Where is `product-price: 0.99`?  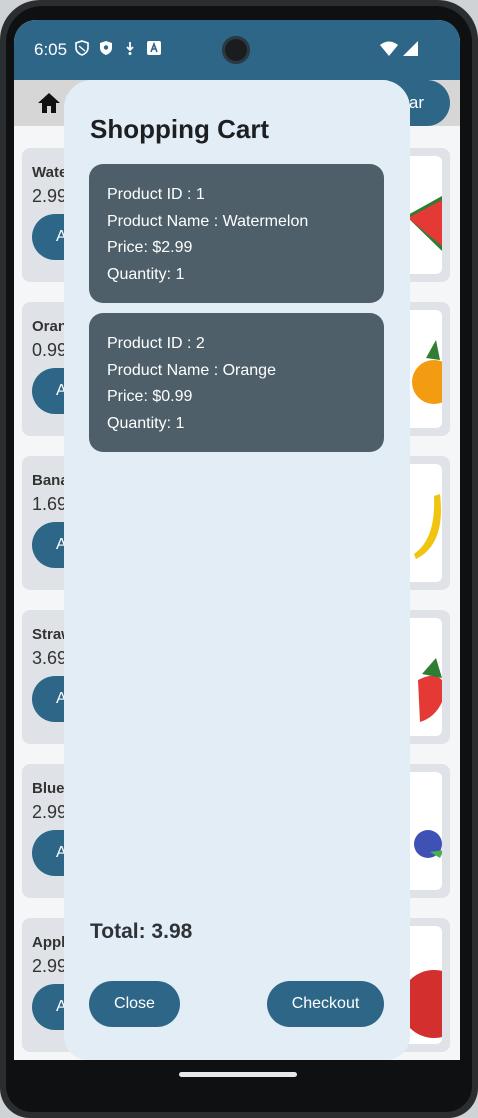 product-price: 0.99 is located at coordinates (50, 350).